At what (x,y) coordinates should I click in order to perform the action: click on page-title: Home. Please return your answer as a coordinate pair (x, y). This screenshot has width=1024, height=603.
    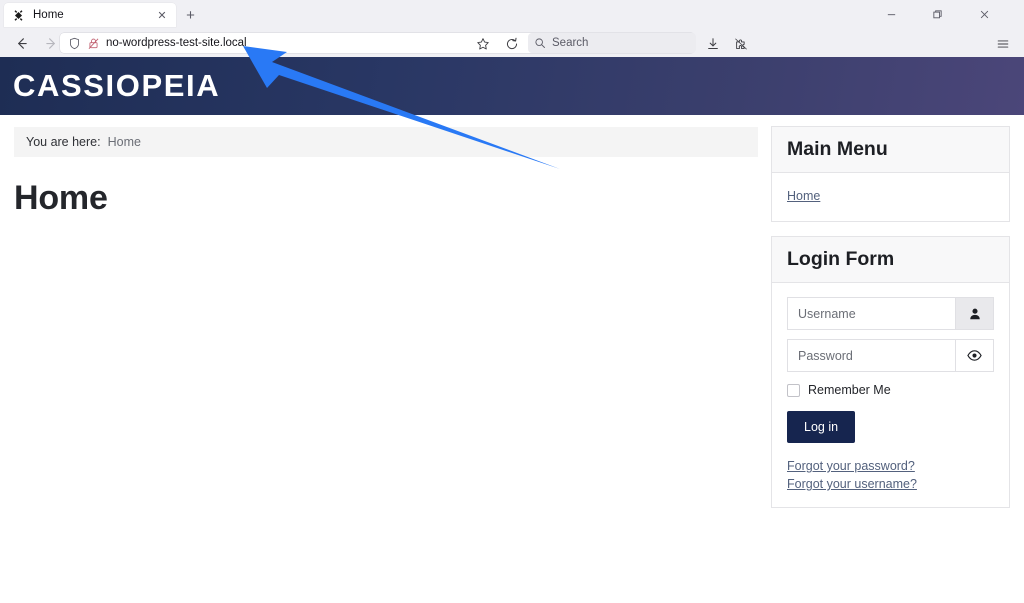
    Looking at the image, I should click on (61, 198).